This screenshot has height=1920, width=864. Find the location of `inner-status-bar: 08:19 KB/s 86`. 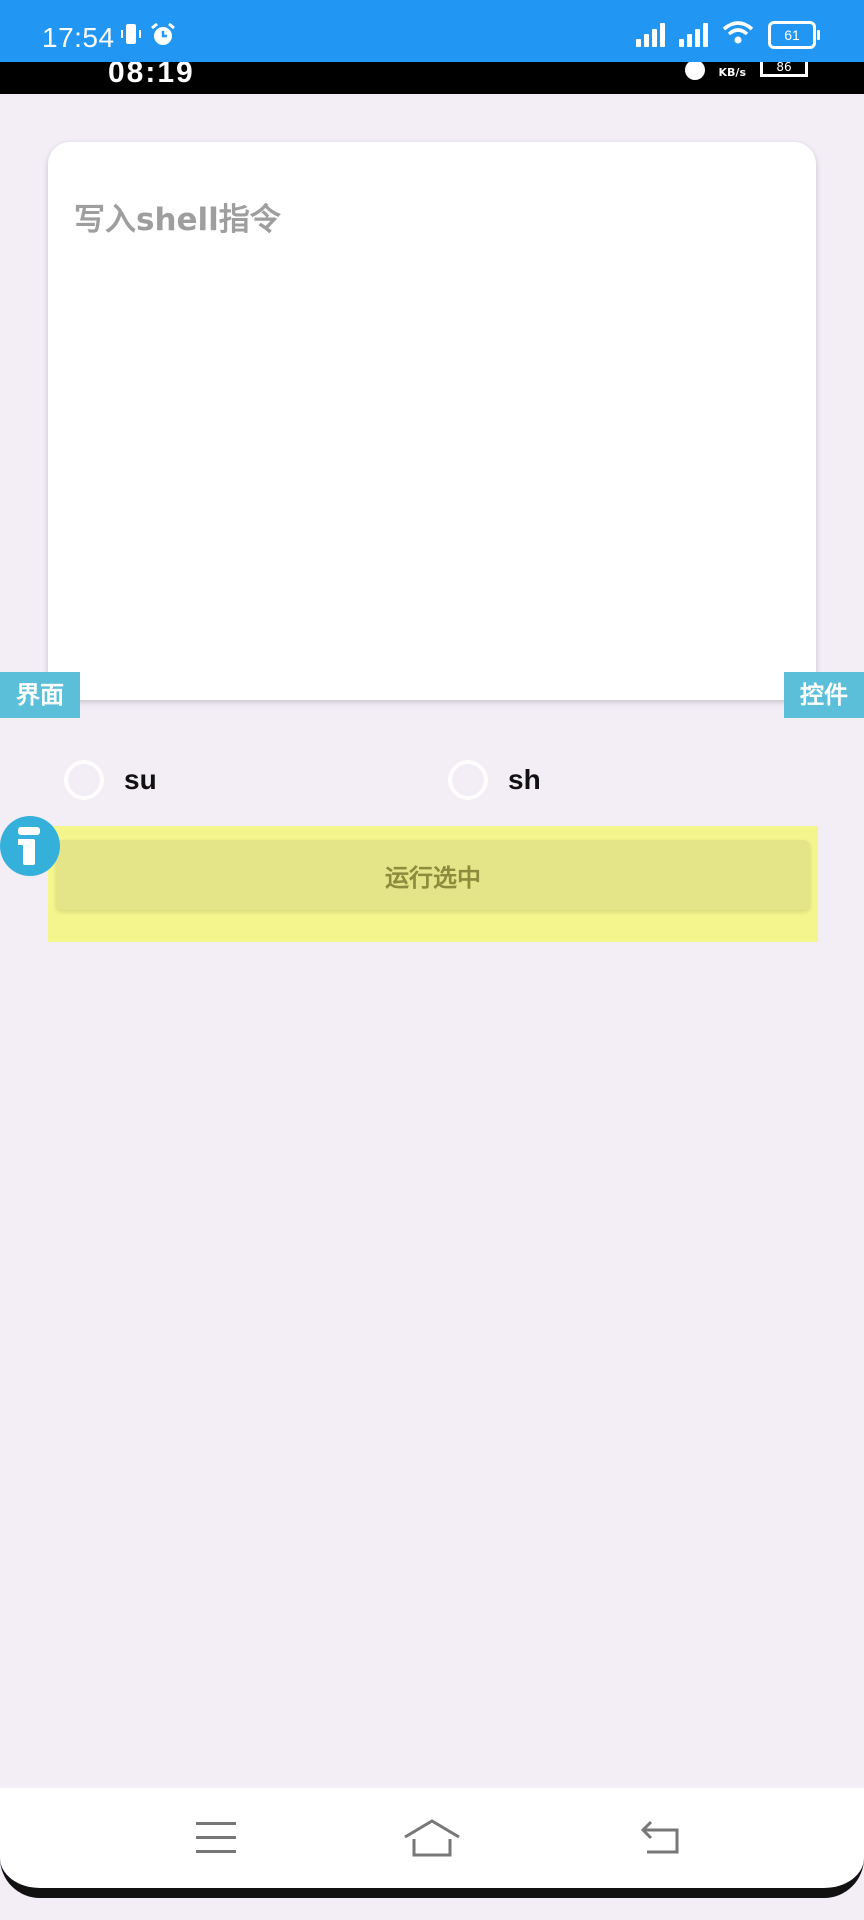

inner-status-bar: 08:19 KB/s 86 is located at coordinates (432, 78).